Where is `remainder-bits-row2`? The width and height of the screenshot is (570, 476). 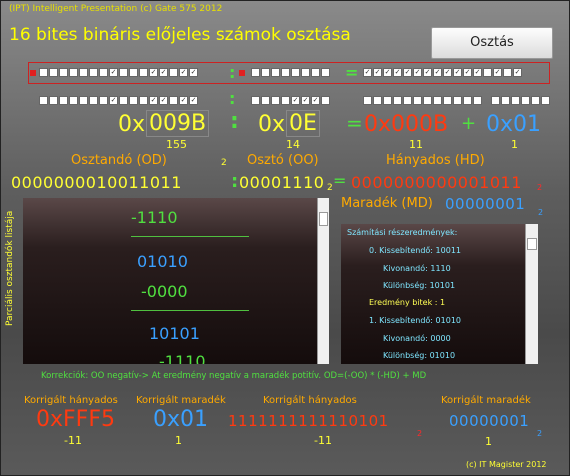
remainder-bits-row2 is located at coordinates (520, 100).